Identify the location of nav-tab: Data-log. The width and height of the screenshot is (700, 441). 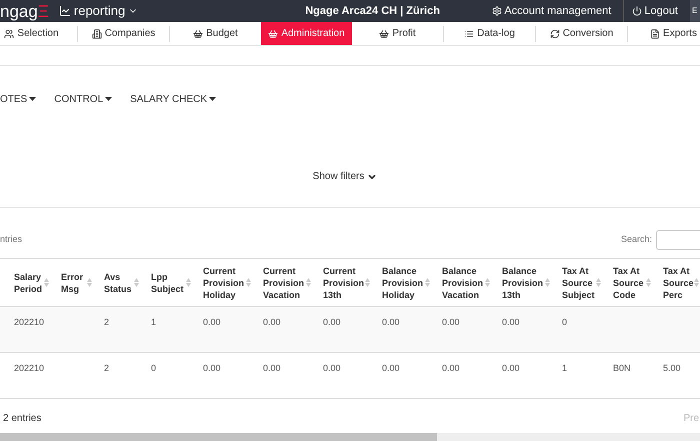
(489, 33).